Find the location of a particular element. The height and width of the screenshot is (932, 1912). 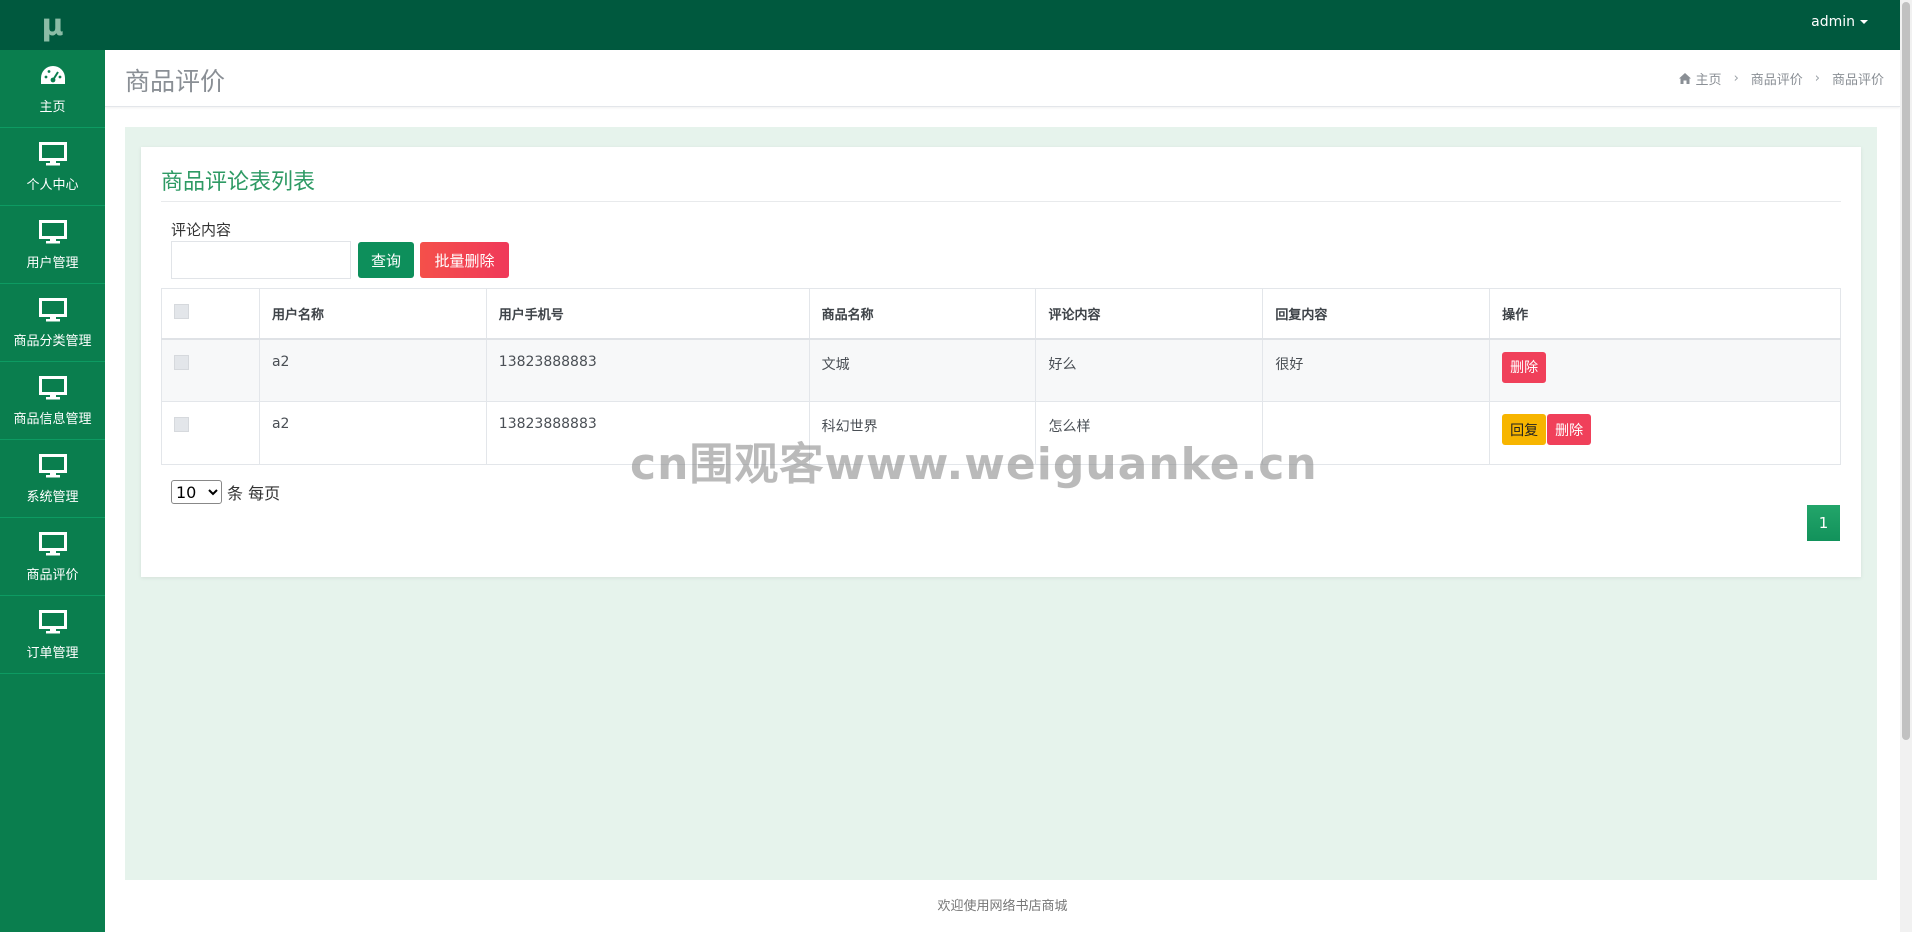

column-header: 评论内容 is located at coordinates (1149, 314).